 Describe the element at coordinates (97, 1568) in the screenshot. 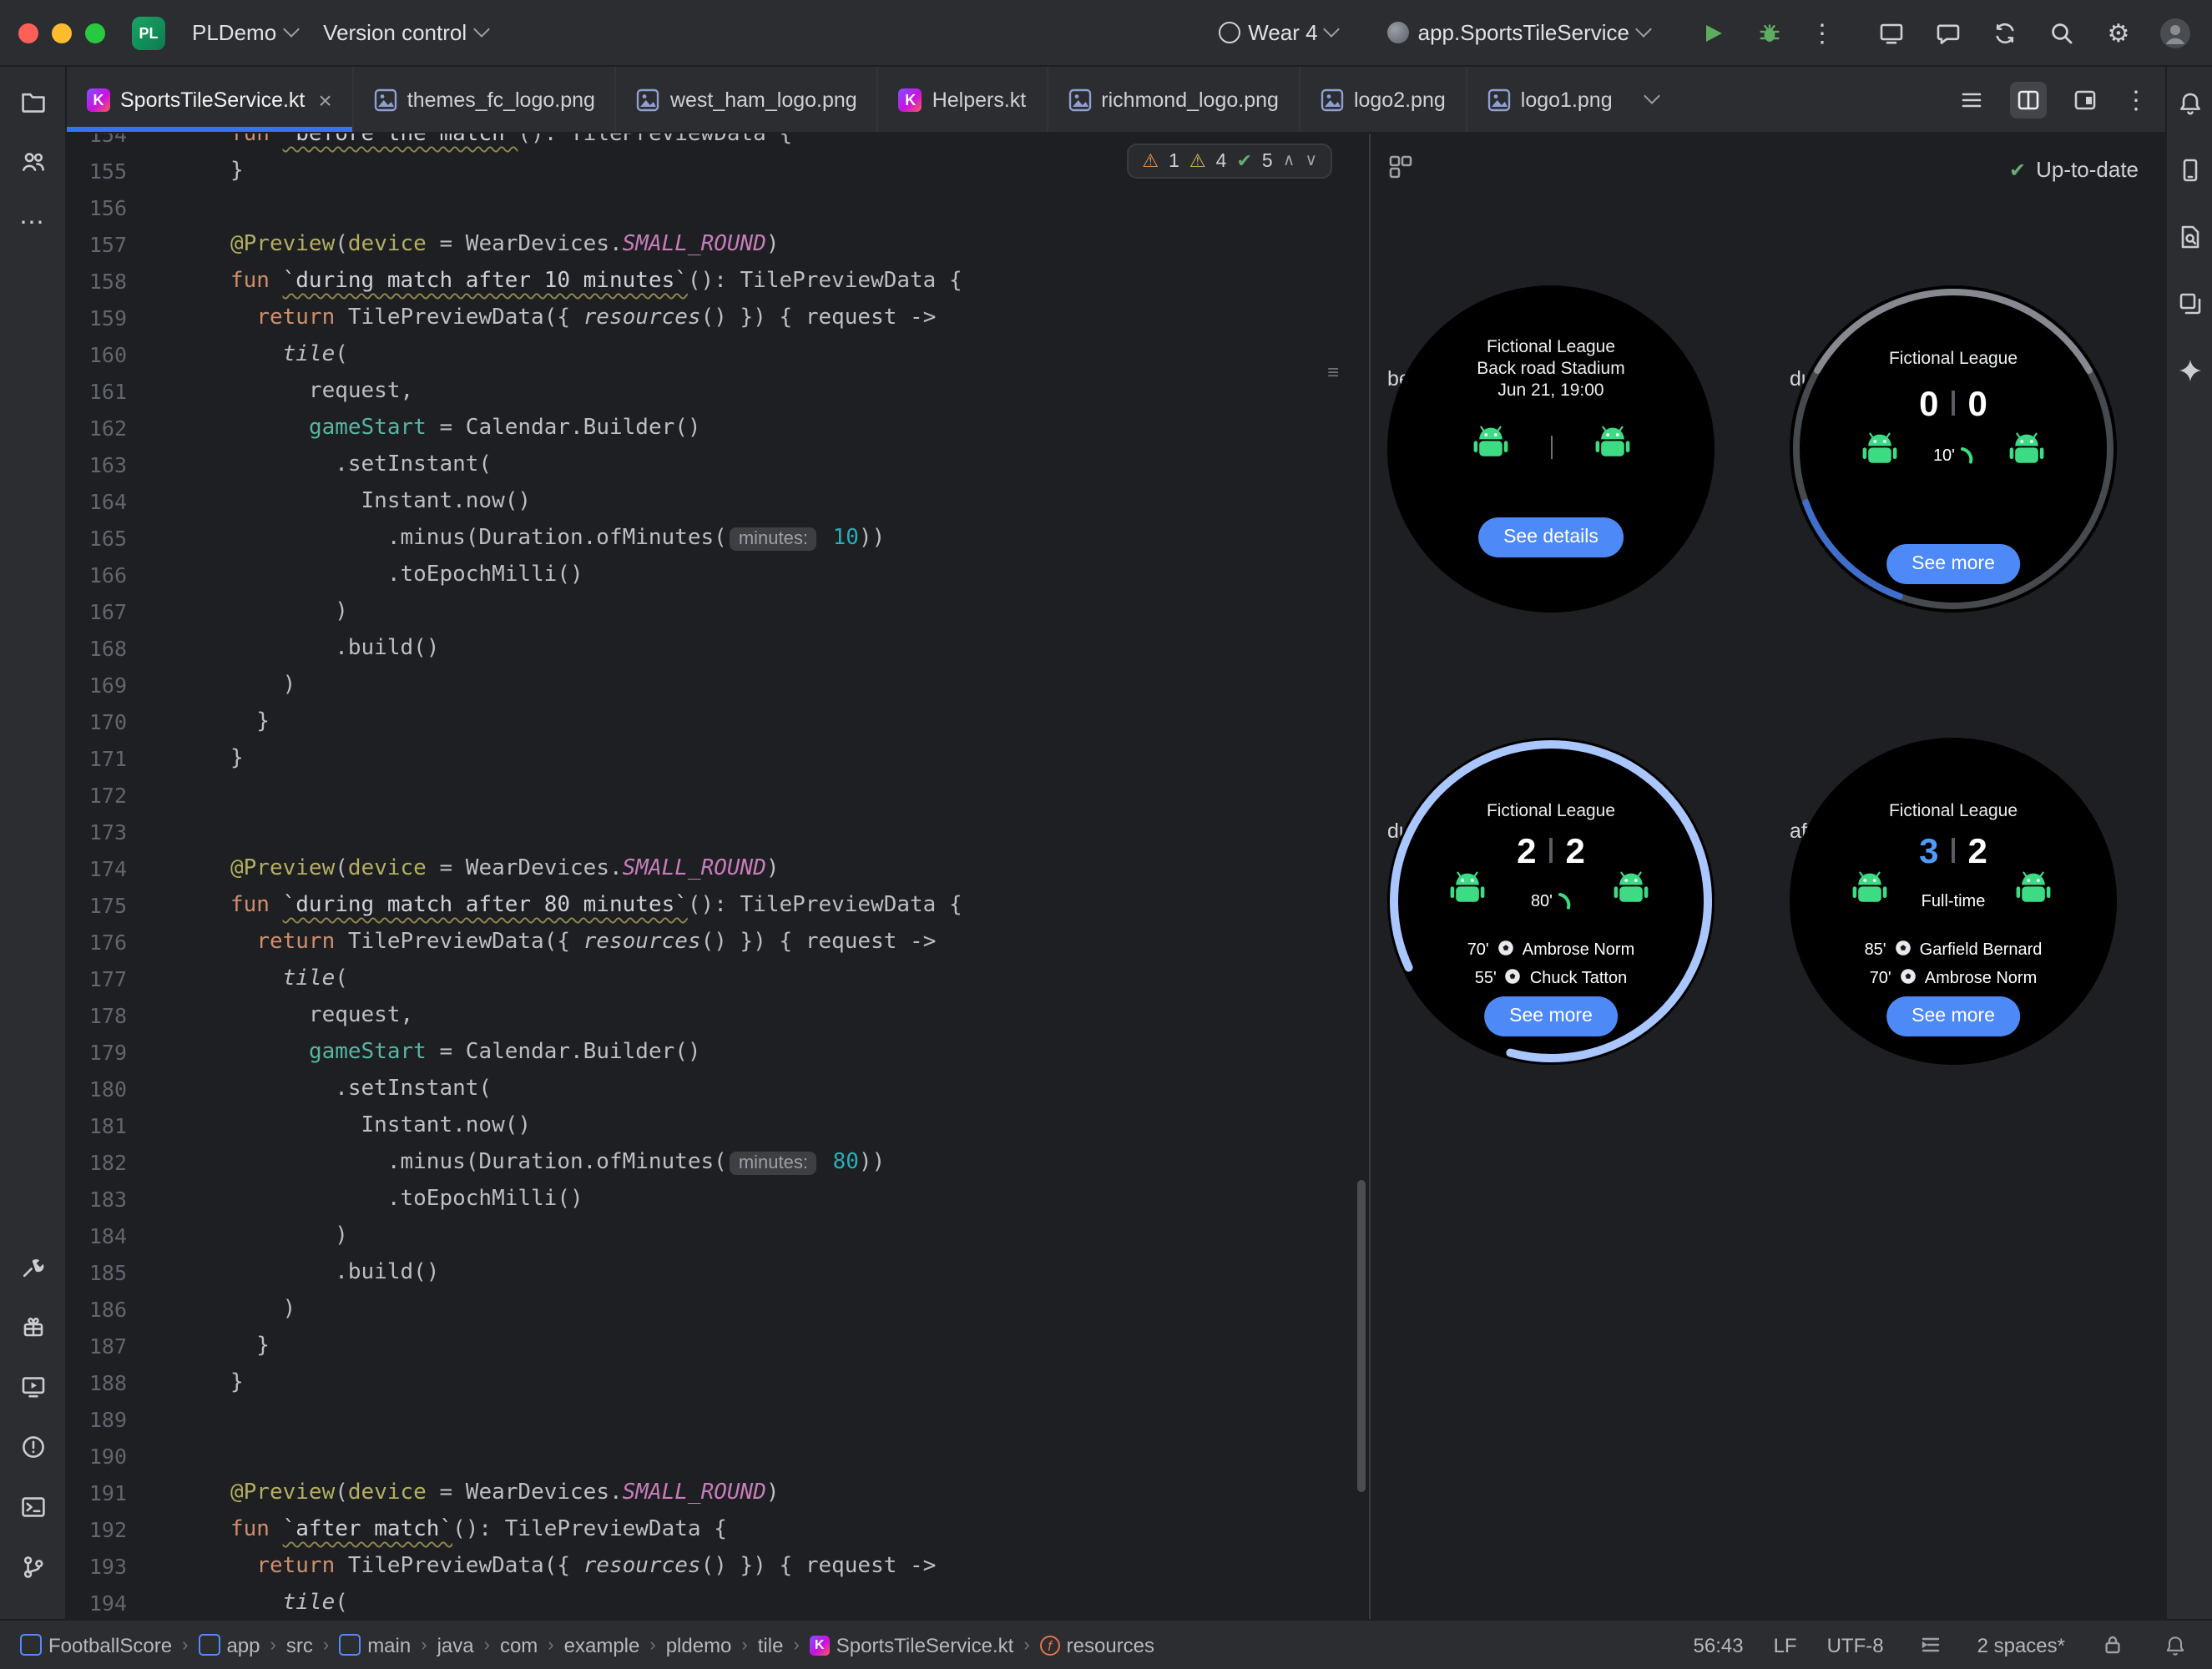

I see `line-number: 193` at that location.